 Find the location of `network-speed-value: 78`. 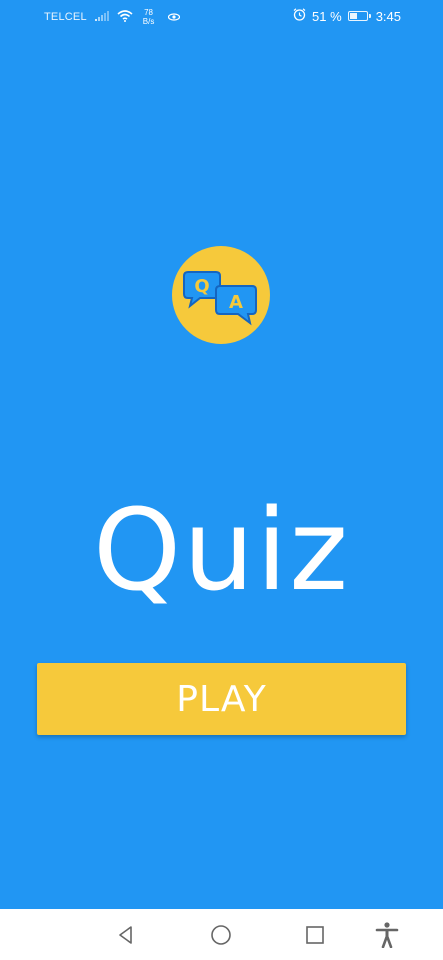

network-speed-value: 78 is located at coordinates (149, 12).